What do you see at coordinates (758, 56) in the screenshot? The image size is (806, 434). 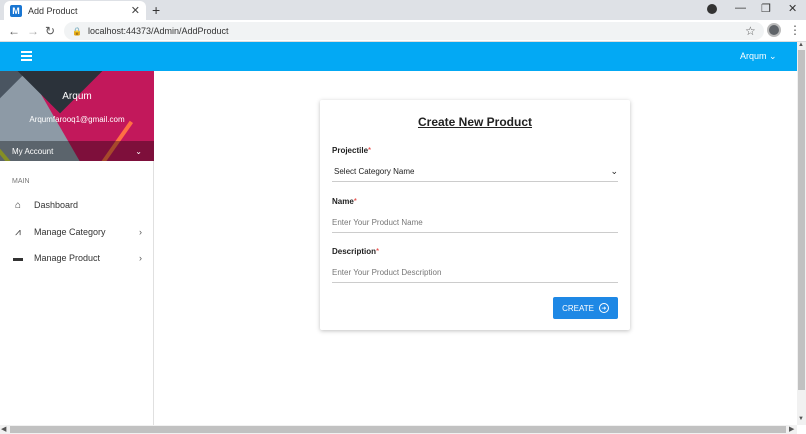 I see `user-menu: Arqum ⌄` at bounding box center [758, 56].